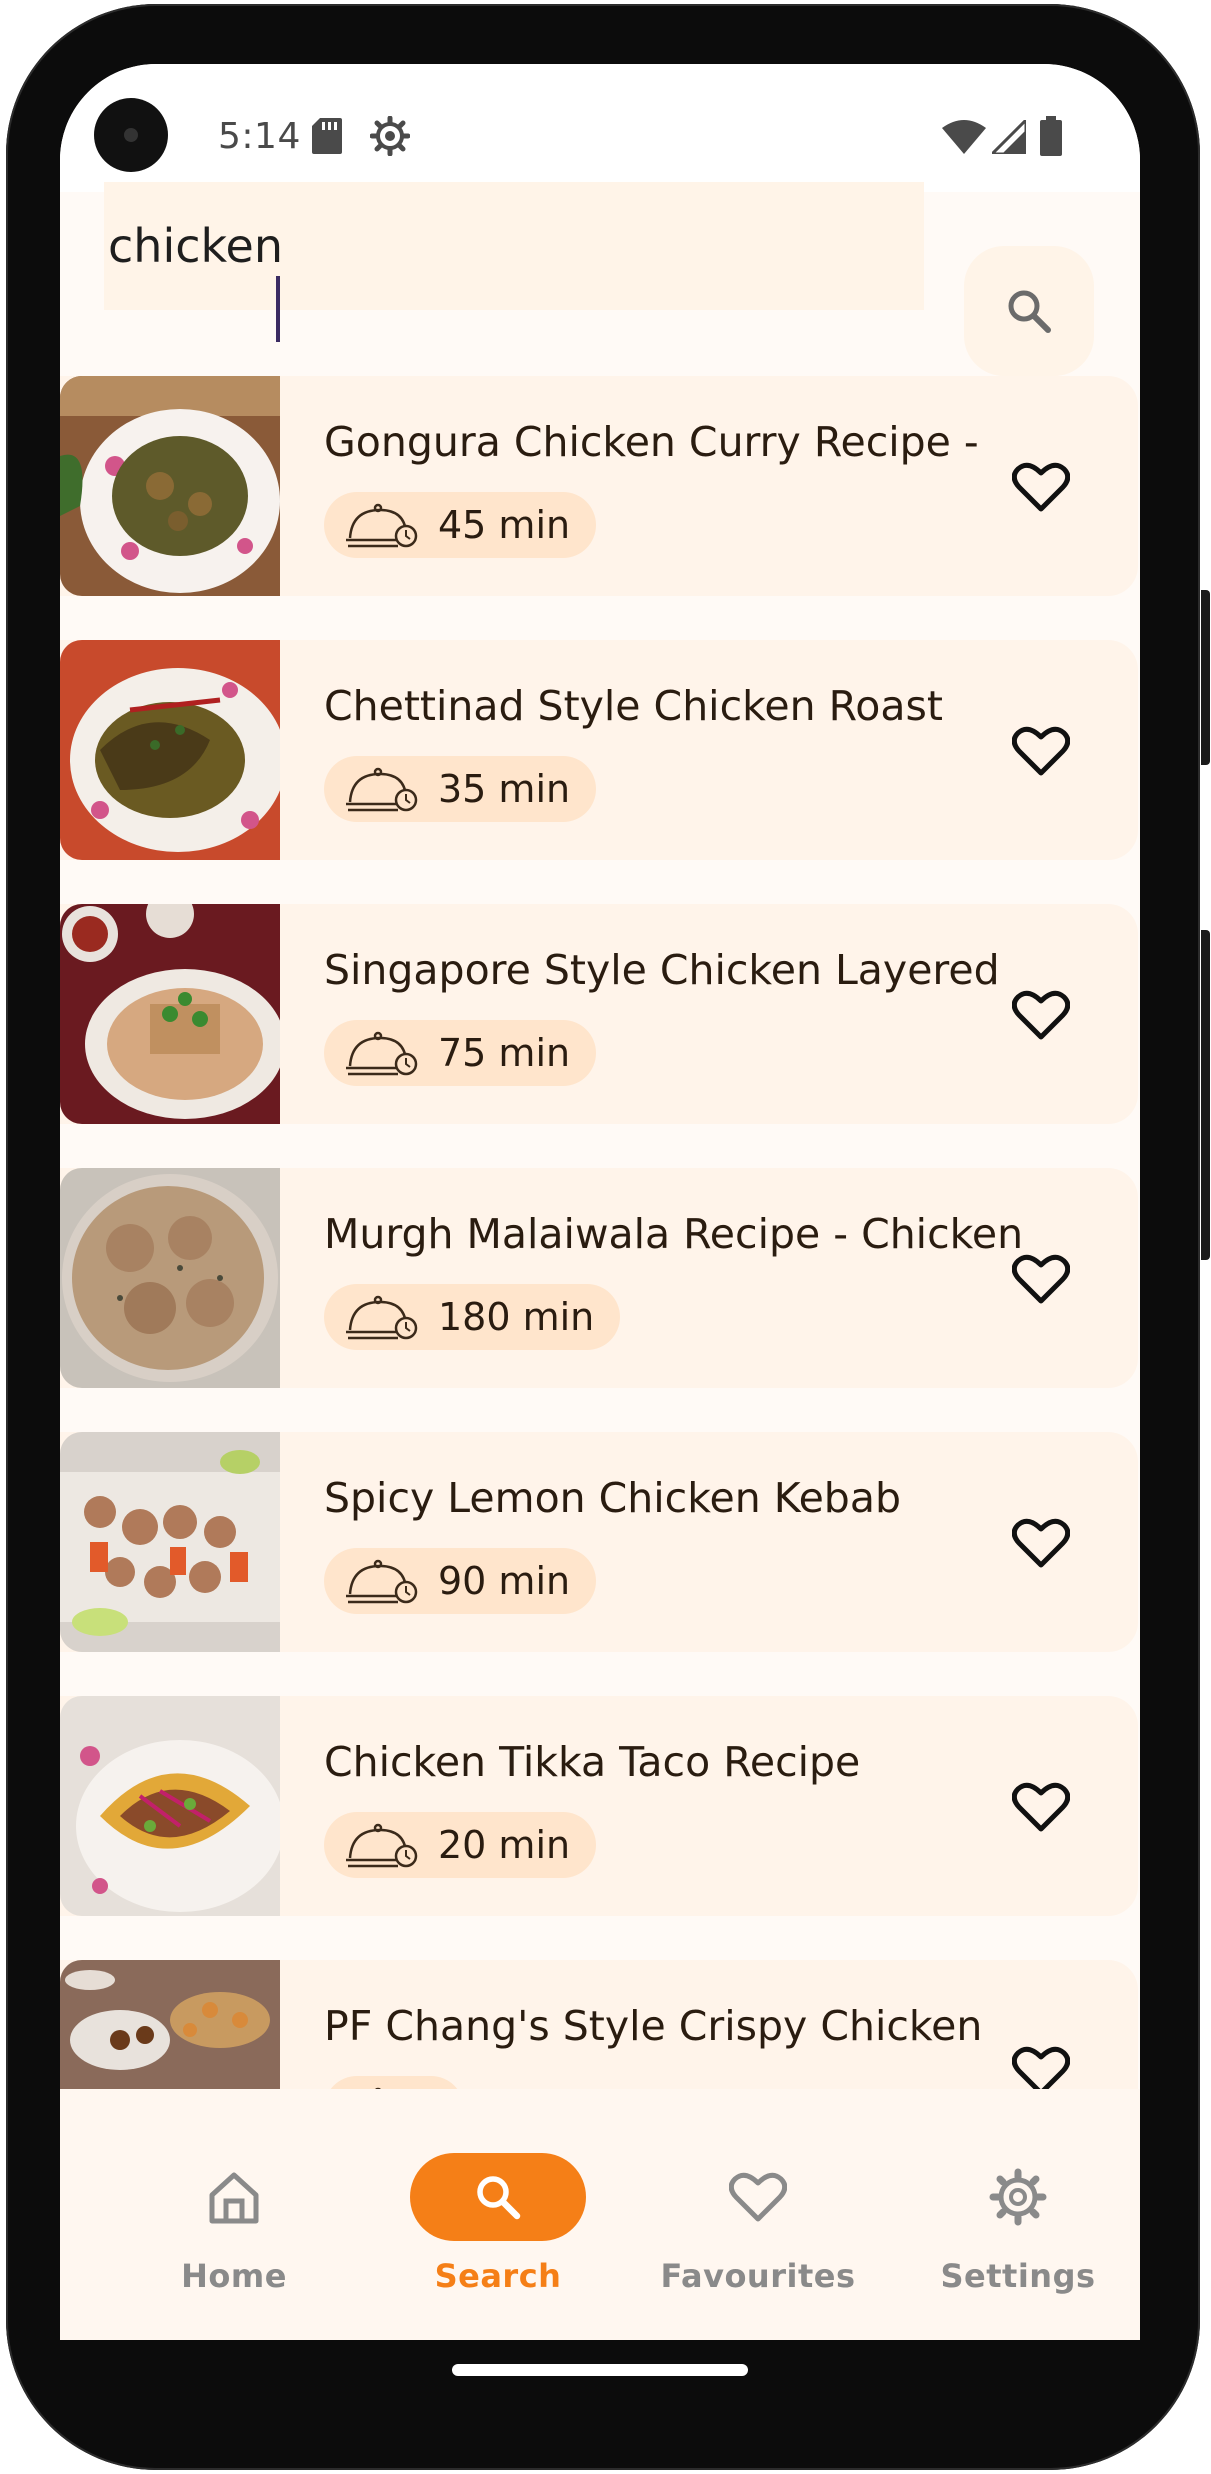  What do you see at coordinates (964, 139) in the screenshot?
I see `wifi-icon` at bounding box center [964, 139].